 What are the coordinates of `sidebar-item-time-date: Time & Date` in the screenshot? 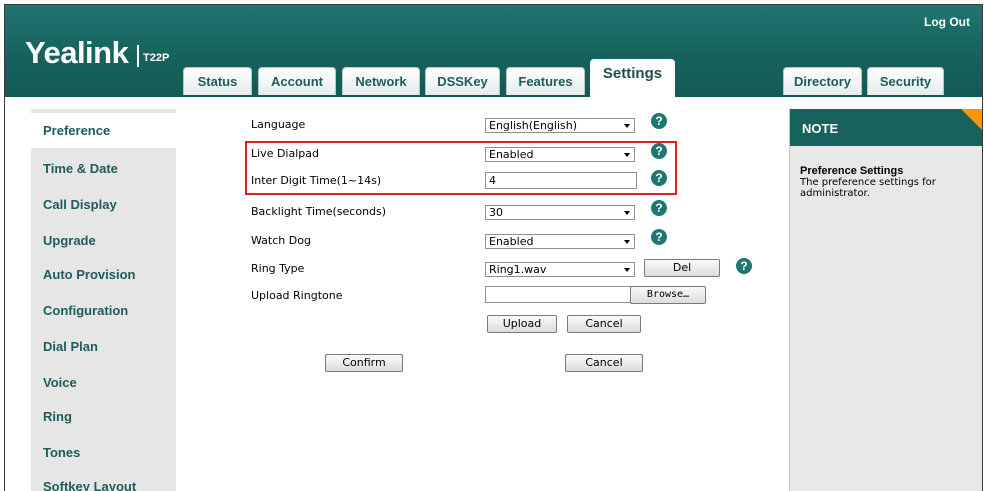 It's located at (80, 168).